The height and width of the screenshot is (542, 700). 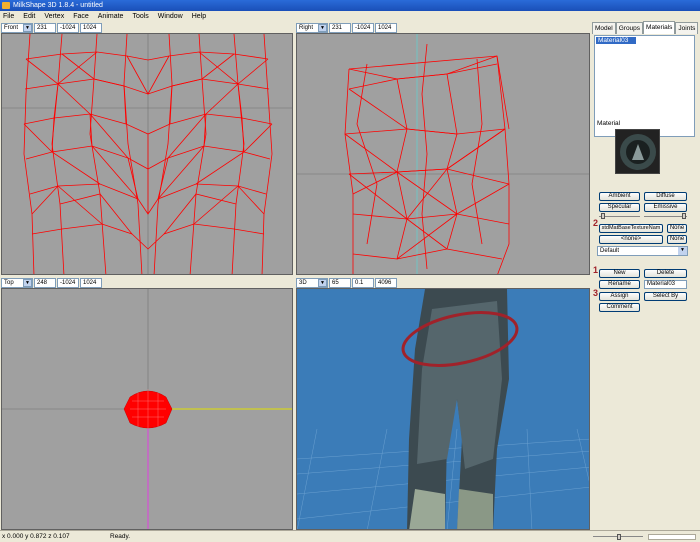 What do you see at coordinates (665, 296) in the screenshot?
I see `select-by-button: Select By` at bounding box center [665, 296].